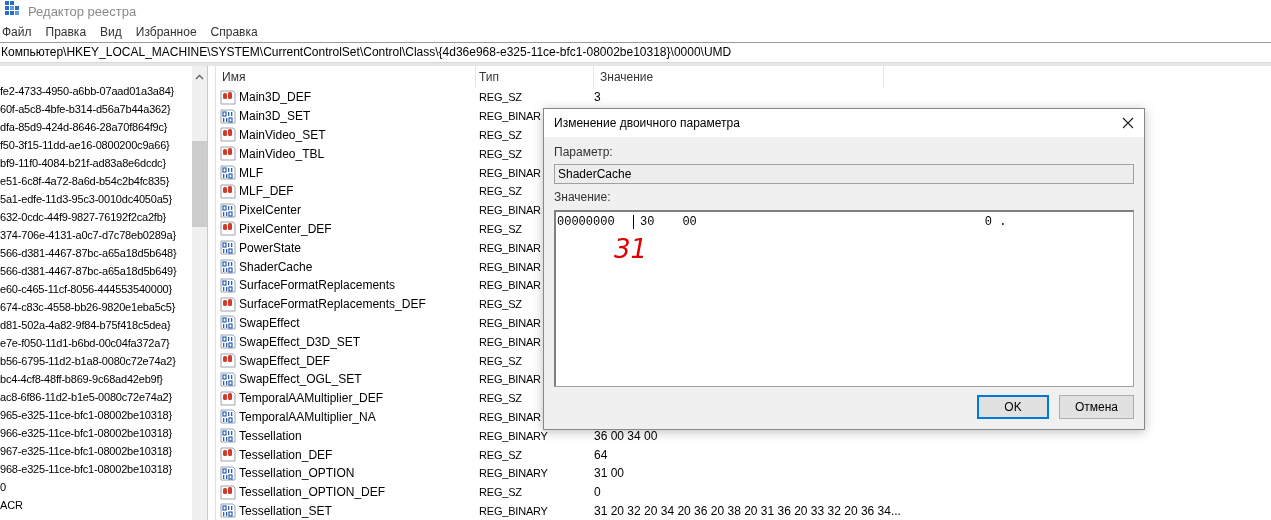  I want to click on column-header: Тип, so click(535, 77).